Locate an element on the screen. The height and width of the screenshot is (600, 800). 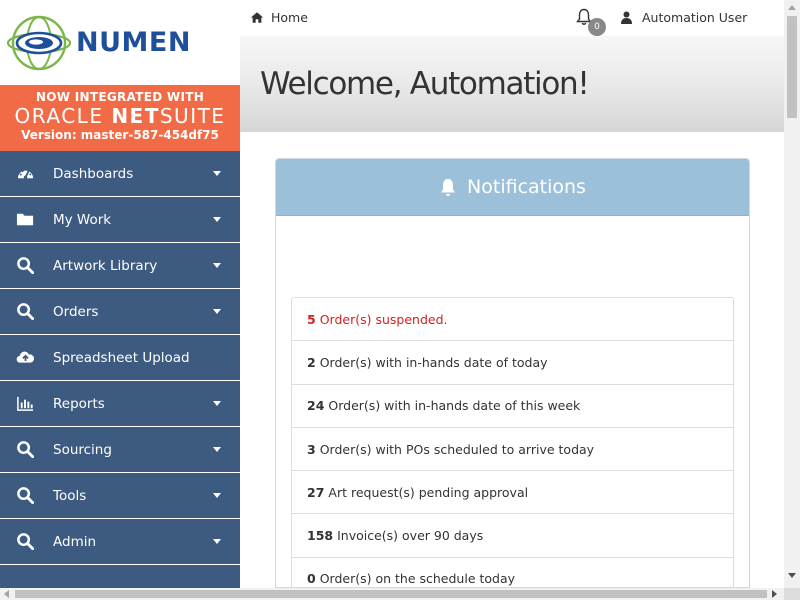
list-item: 27 Art request(s) pending approval is located at coordinates (512, 493).